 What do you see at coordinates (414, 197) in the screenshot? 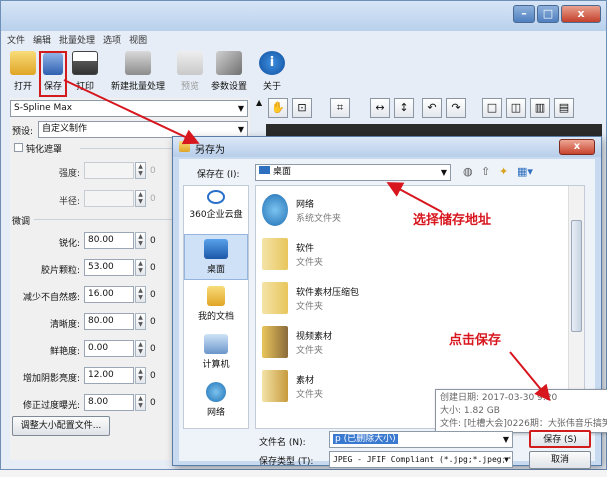
I see `arrow-to-location` at bounding box center [414, 197].